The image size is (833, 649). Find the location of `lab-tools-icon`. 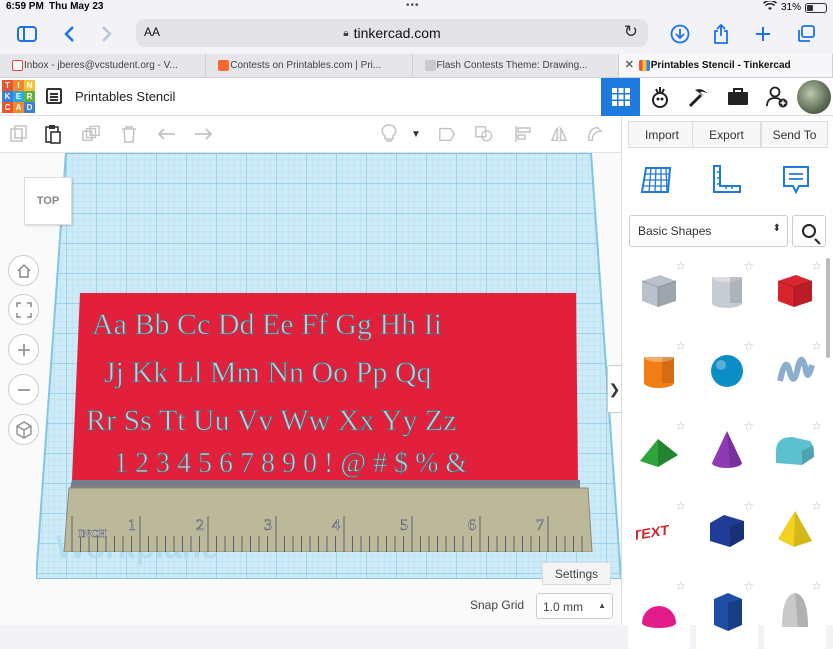

lab-tools-icon is located at coordinates (659, 97).